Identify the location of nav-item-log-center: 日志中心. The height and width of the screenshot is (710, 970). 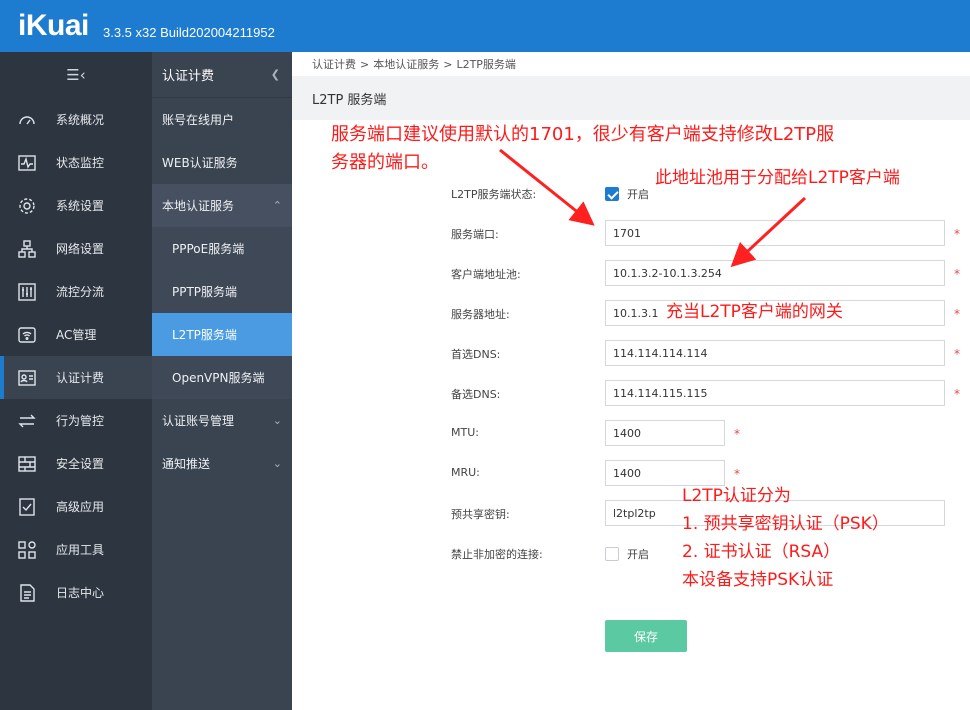
(76, 592).